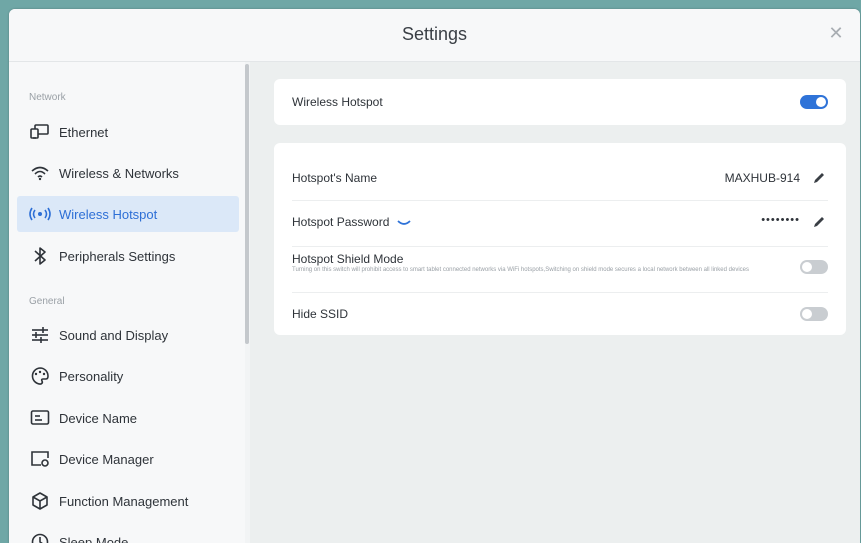 This screenshot has width=861, height=543. What do you see at coordinates (124, 501) in the screenshot?
I see `sidebar-item-label: Function Management` at bounding box center [124, 501].